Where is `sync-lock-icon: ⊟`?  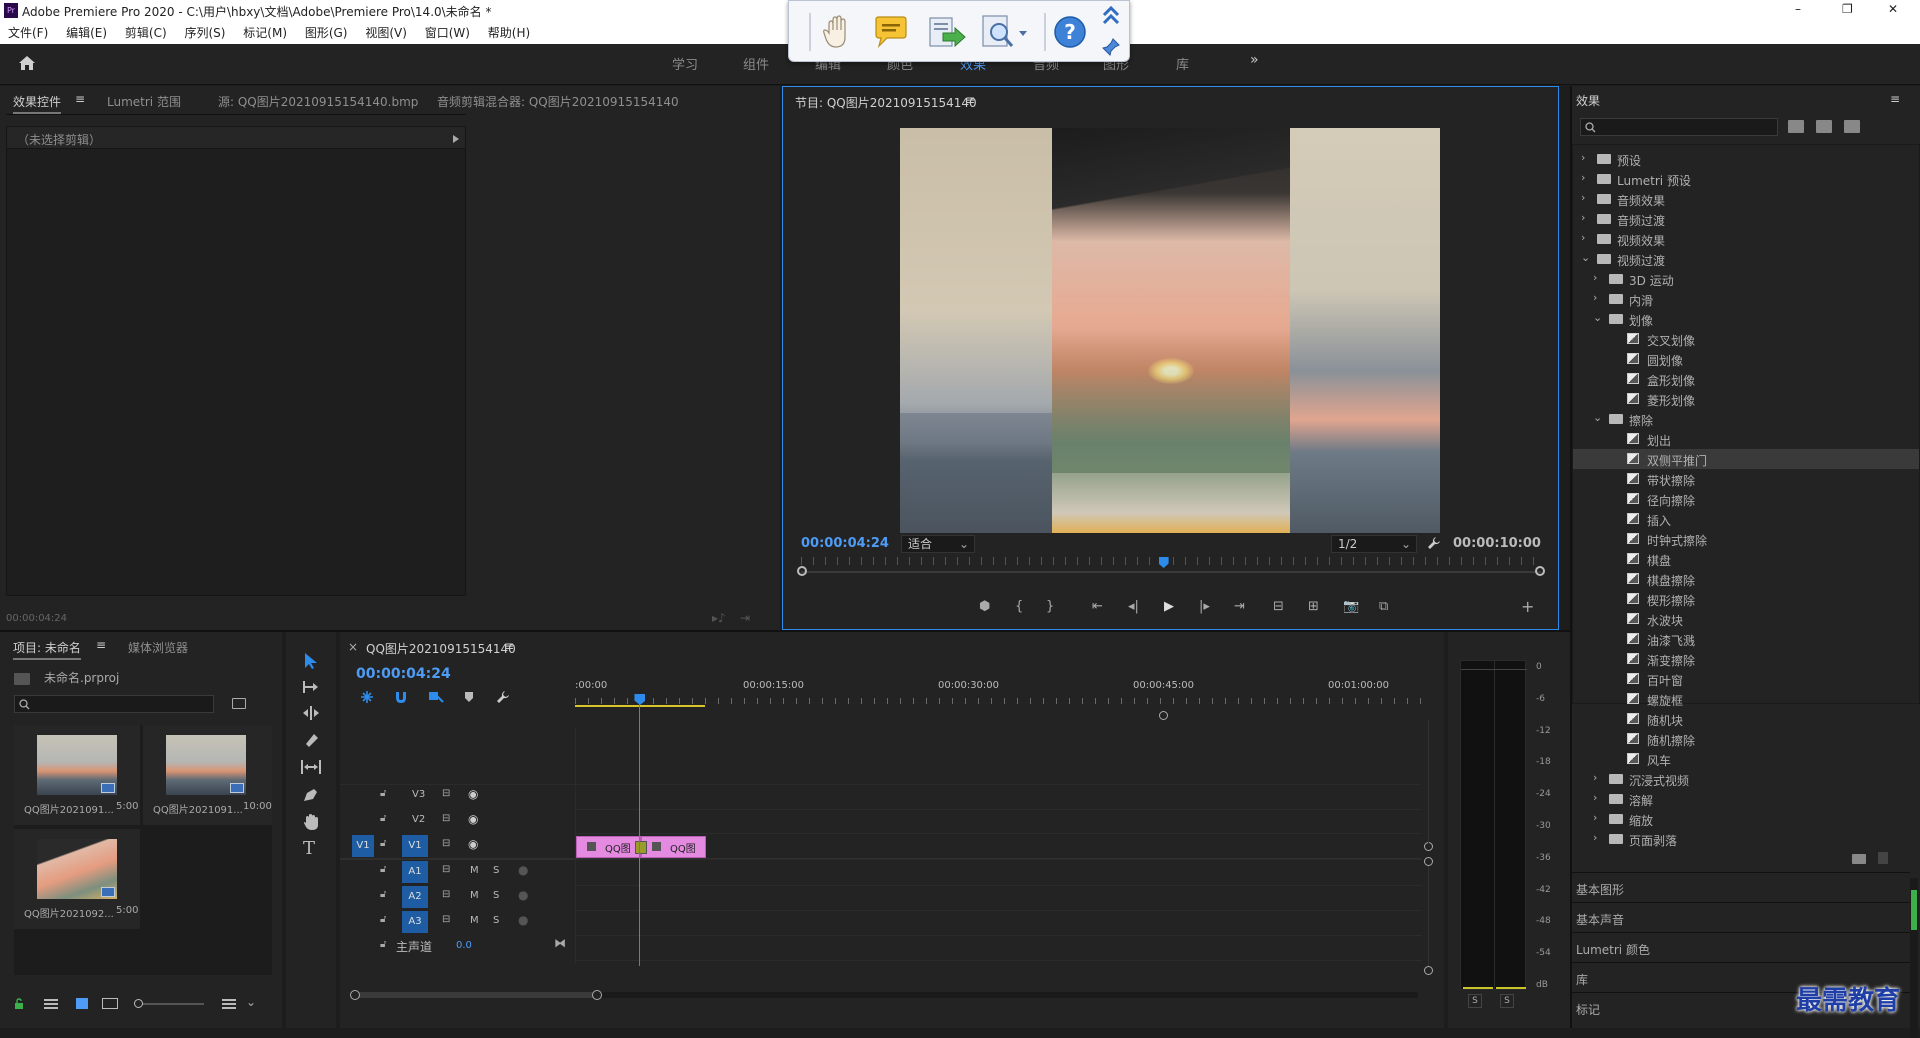
sync-lock-icon: ⊟ is located at coordinates (446, 894).